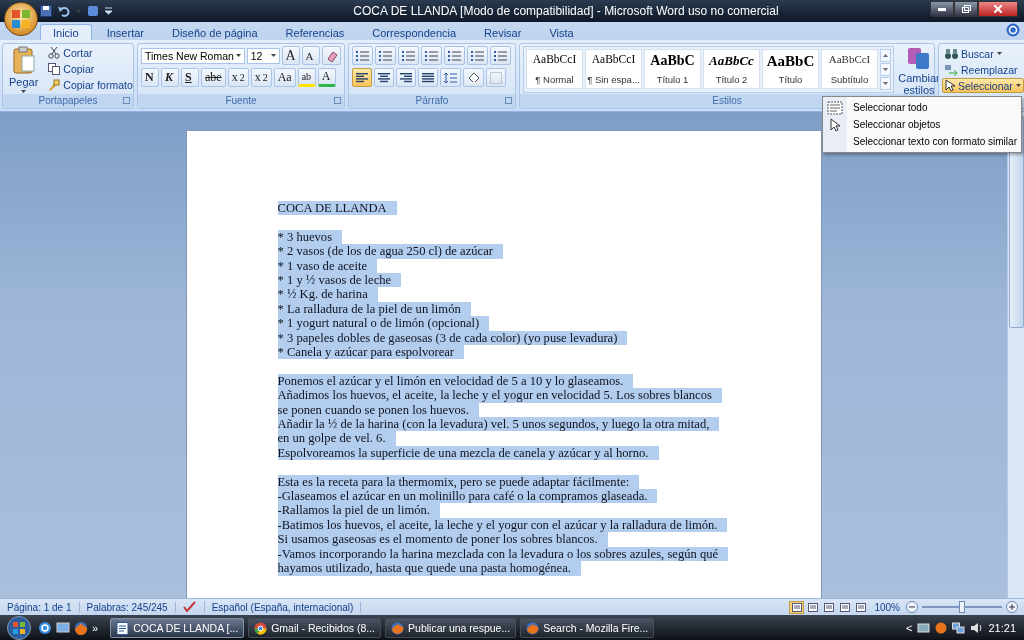 Image resolution: width=1024 pixels, height=640 pixels. What do you see at coordinates (450, 77) in the screenshot?
I see `line-spacing-icon` at bounding box center [450, 77].